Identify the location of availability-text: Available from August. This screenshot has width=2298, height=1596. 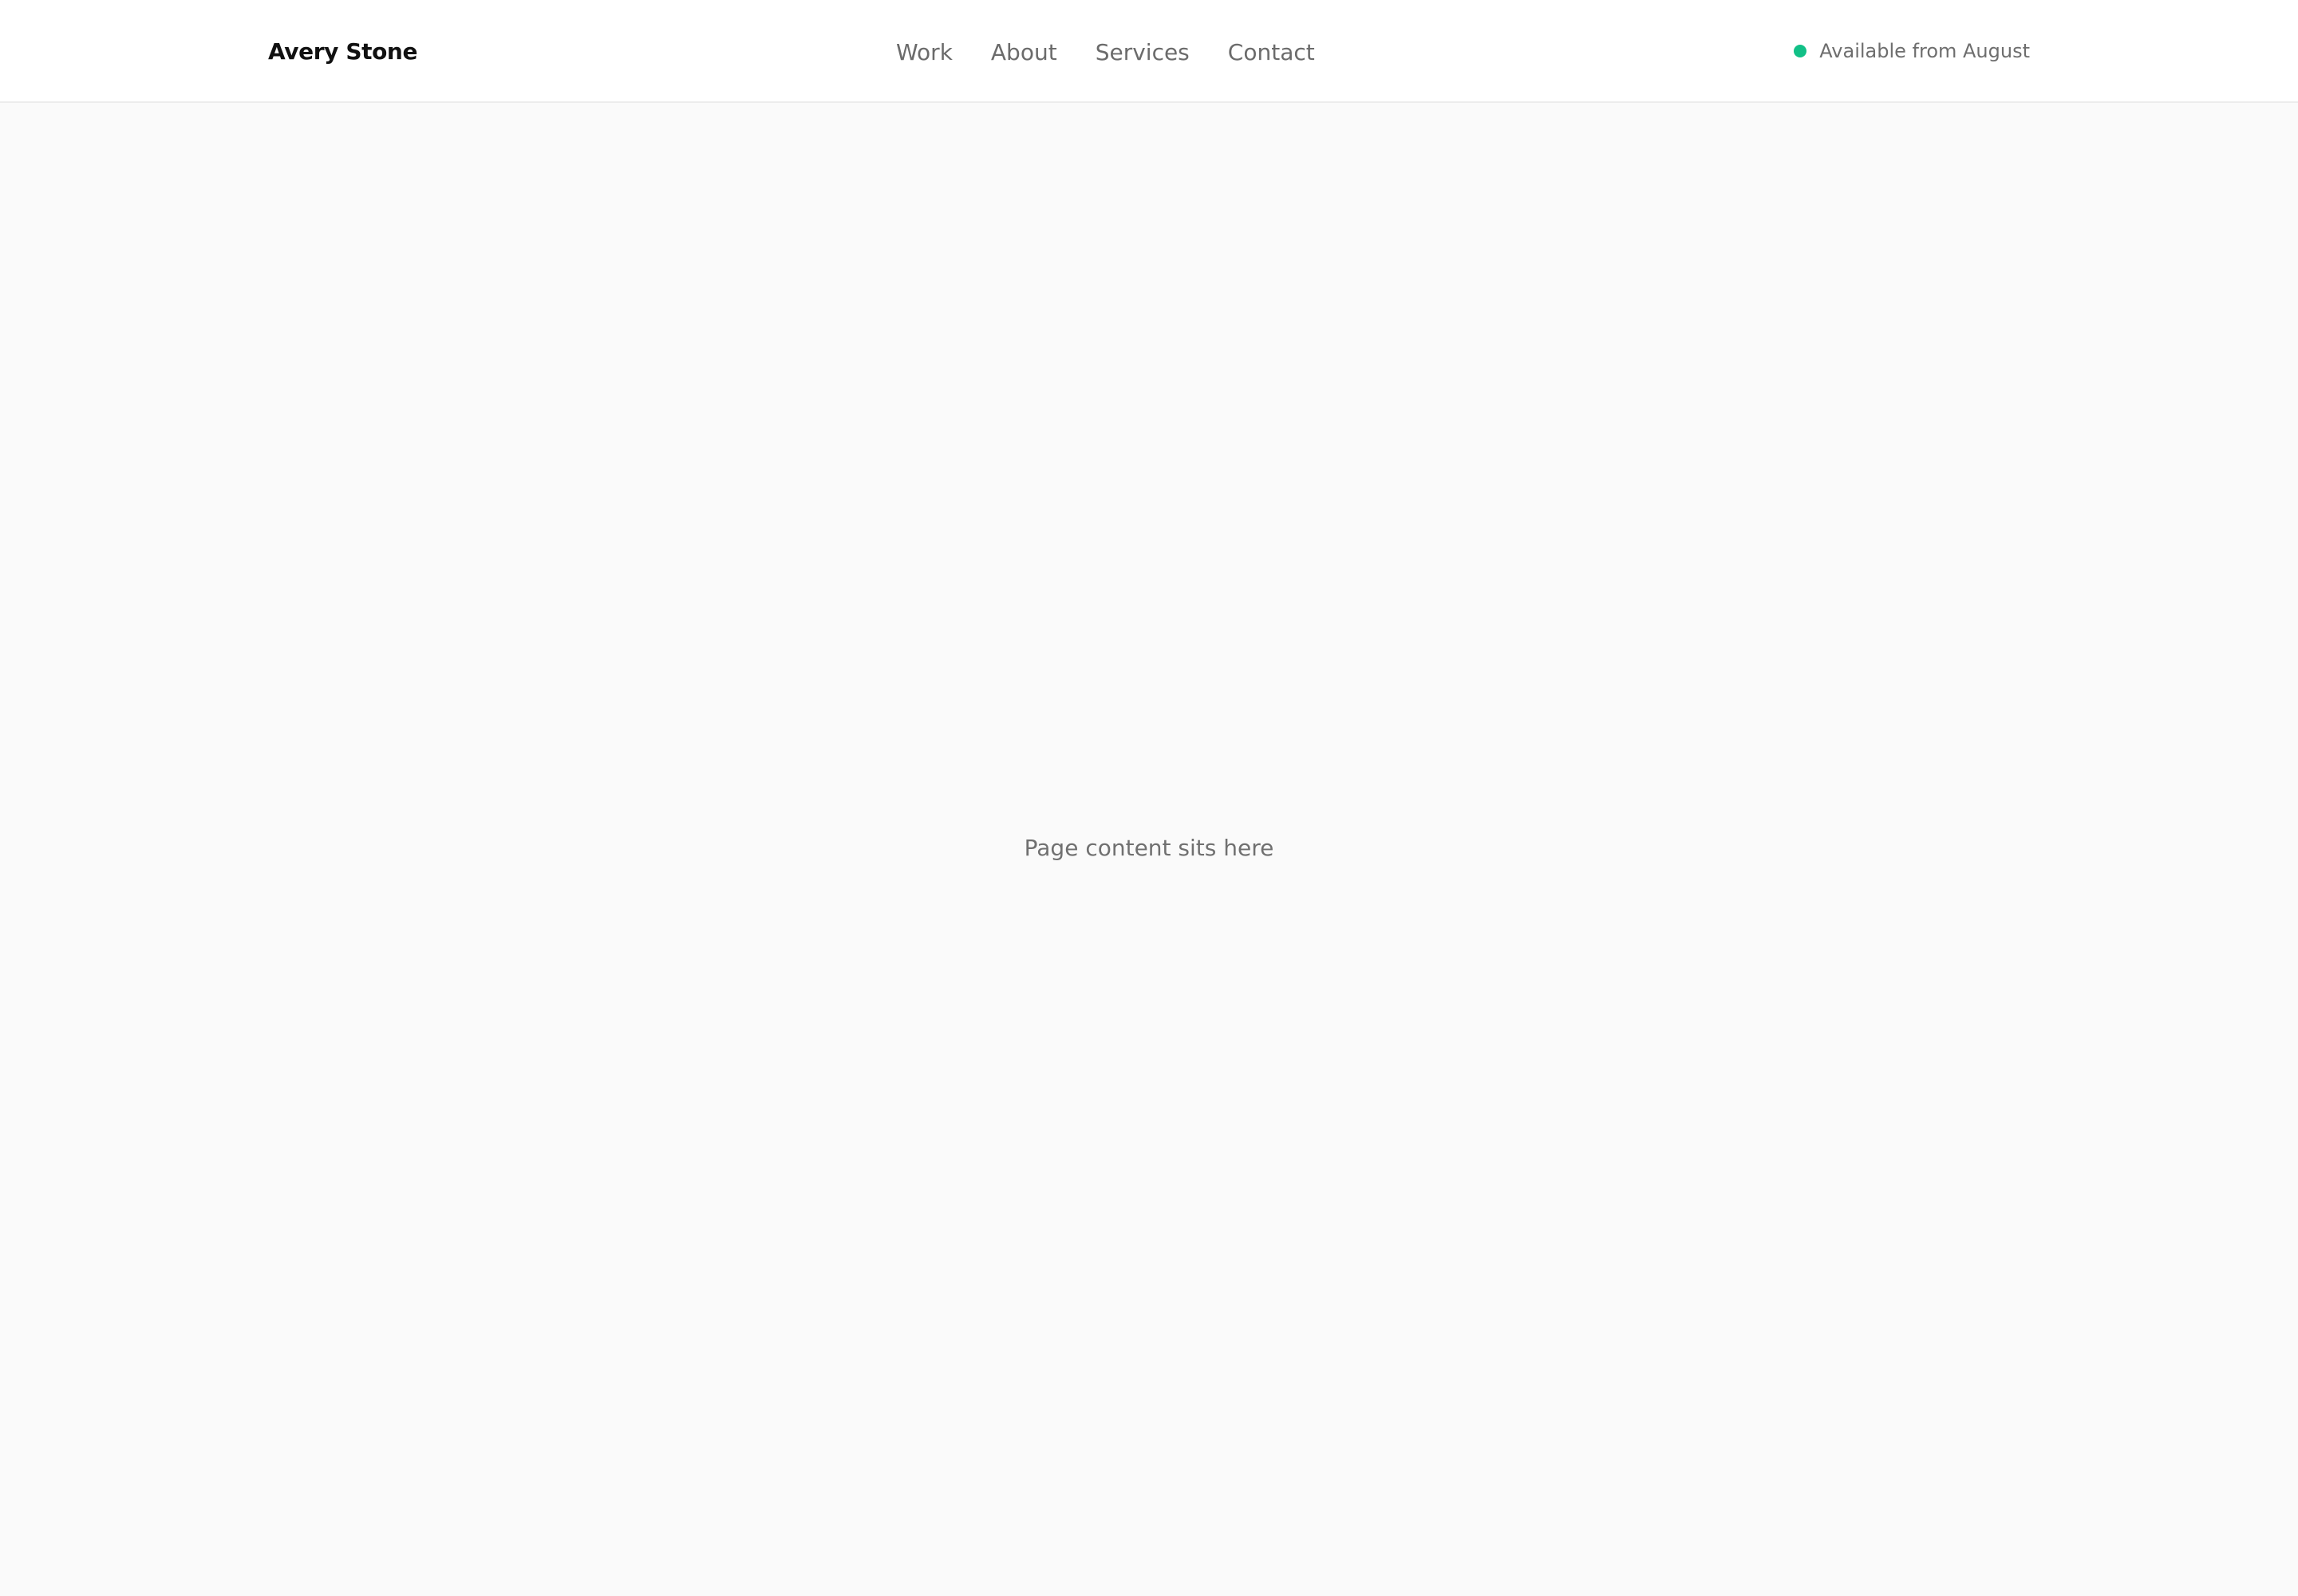
(1924, 51).